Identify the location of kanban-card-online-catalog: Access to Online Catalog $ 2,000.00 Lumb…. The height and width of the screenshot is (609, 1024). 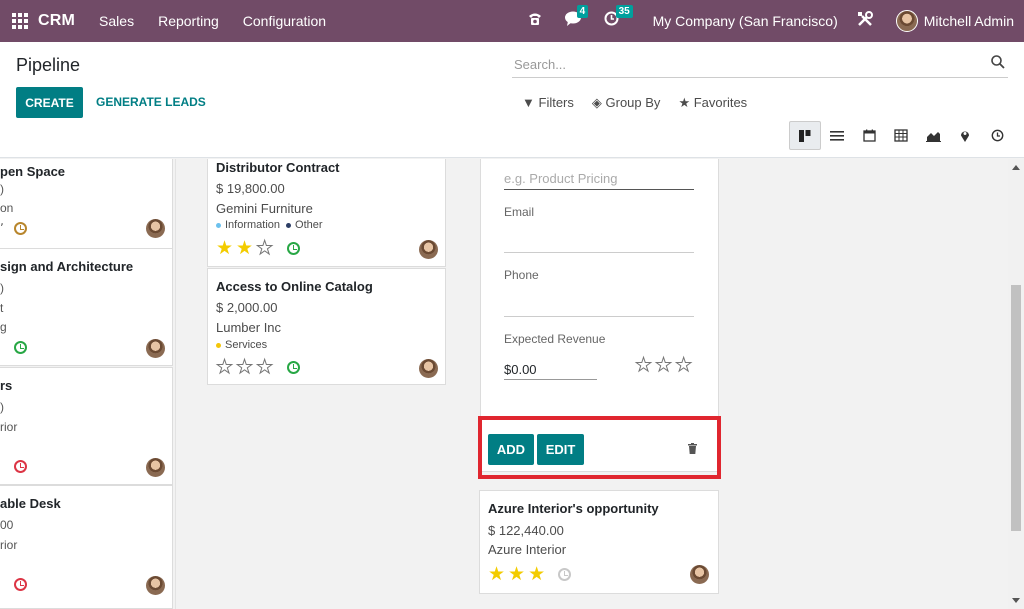
(326, 326).